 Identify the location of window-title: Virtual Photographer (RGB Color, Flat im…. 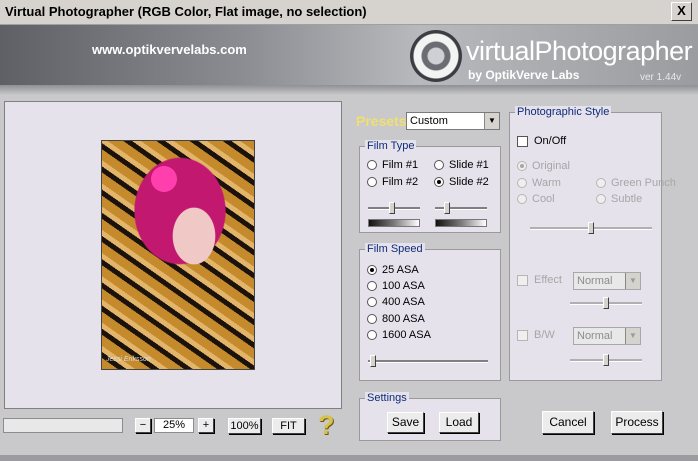
(186, 11).